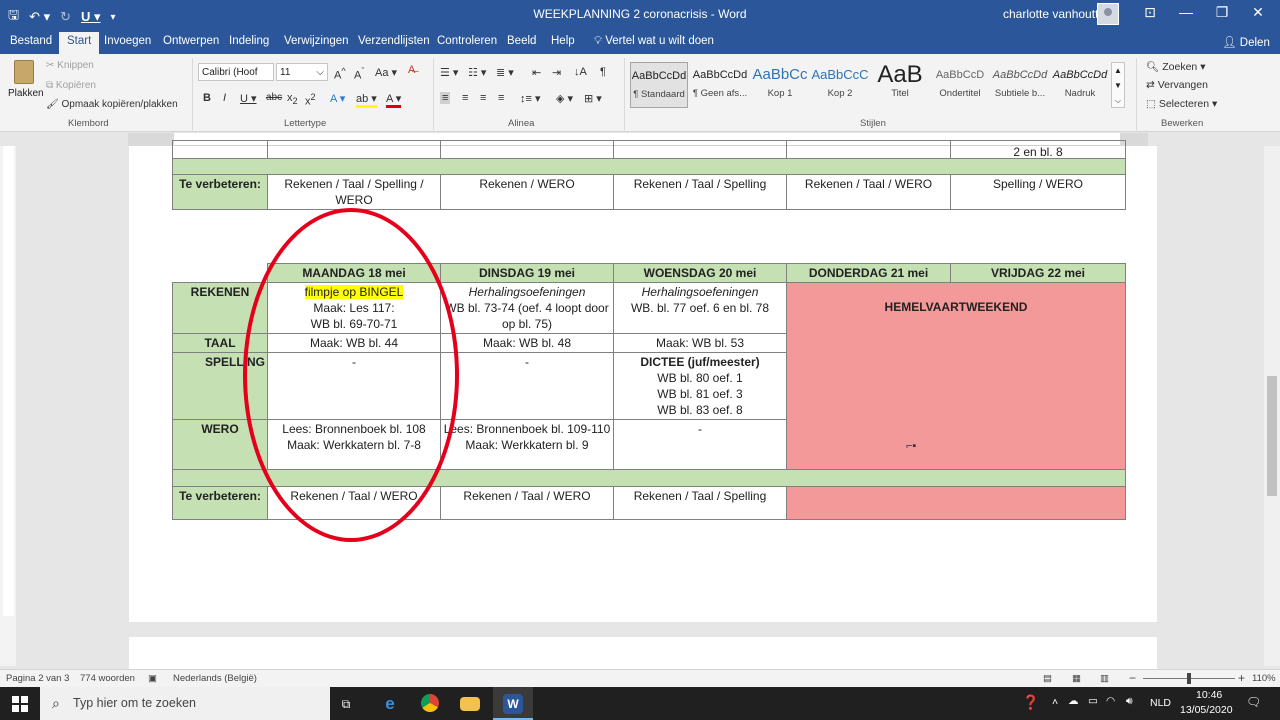  Describe the element at coordinates (1175, 66) in the screenshot. I see `find-button: 🔍︎ Zoeken ▾` at that location.